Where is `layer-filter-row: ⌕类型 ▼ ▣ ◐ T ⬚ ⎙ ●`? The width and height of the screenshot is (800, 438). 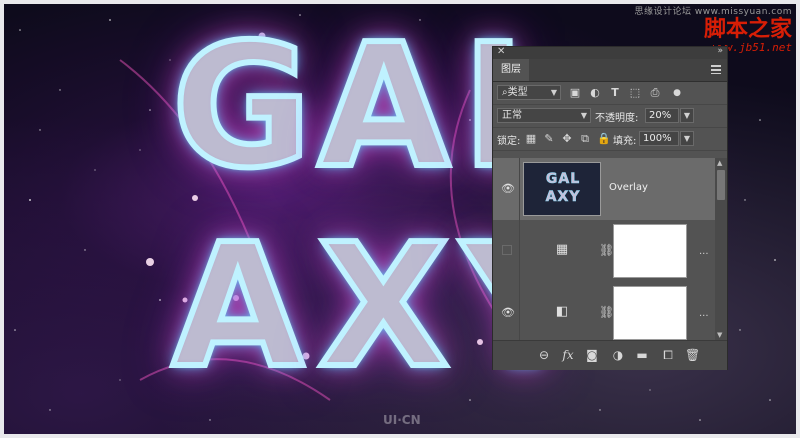
layer-filter-row: ⌕类型 ▼ ▣ ◐ T ⬚ ⎙ ● is located at coordinates (610, 93).